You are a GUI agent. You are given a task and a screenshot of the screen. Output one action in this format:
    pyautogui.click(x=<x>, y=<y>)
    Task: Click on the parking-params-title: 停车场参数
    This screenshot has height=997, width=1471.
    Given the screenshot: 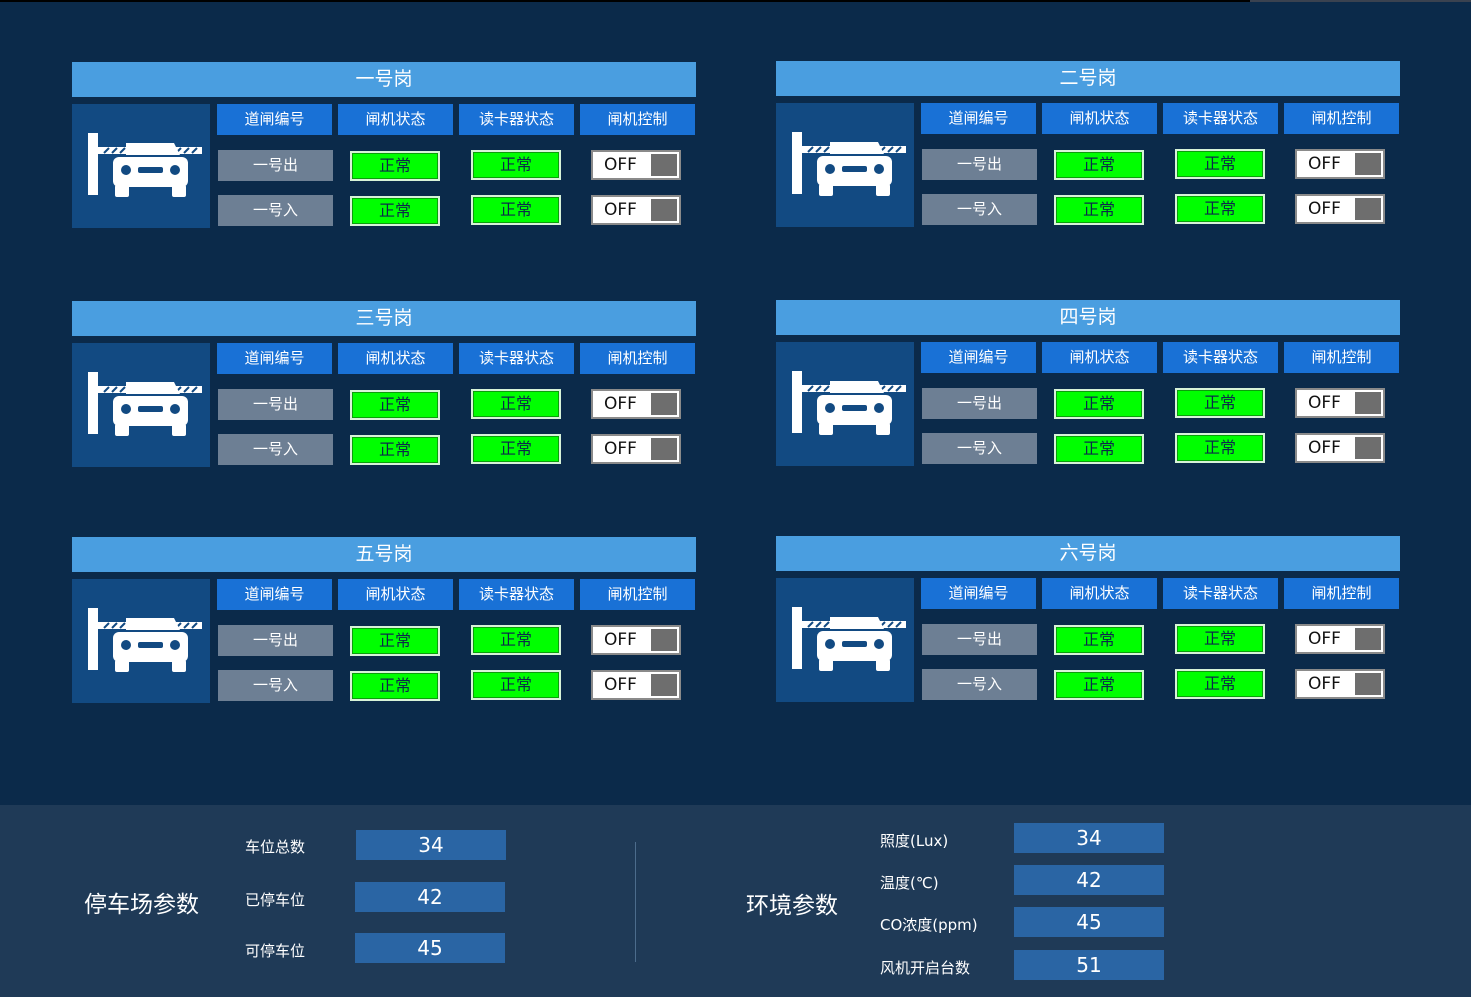 What is the action you would take?
    pyautogui.click(x=141, y=905)
    